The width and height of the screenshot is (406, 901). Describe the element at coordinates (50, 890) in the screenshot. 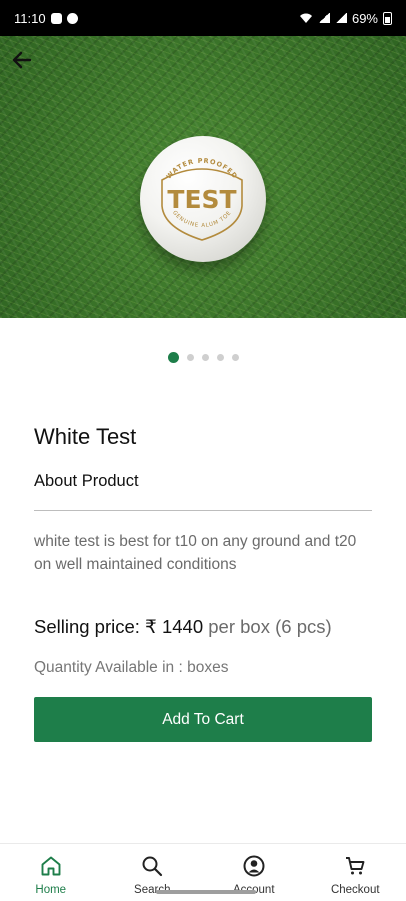

I see `nav-home-label: Home` at that location.